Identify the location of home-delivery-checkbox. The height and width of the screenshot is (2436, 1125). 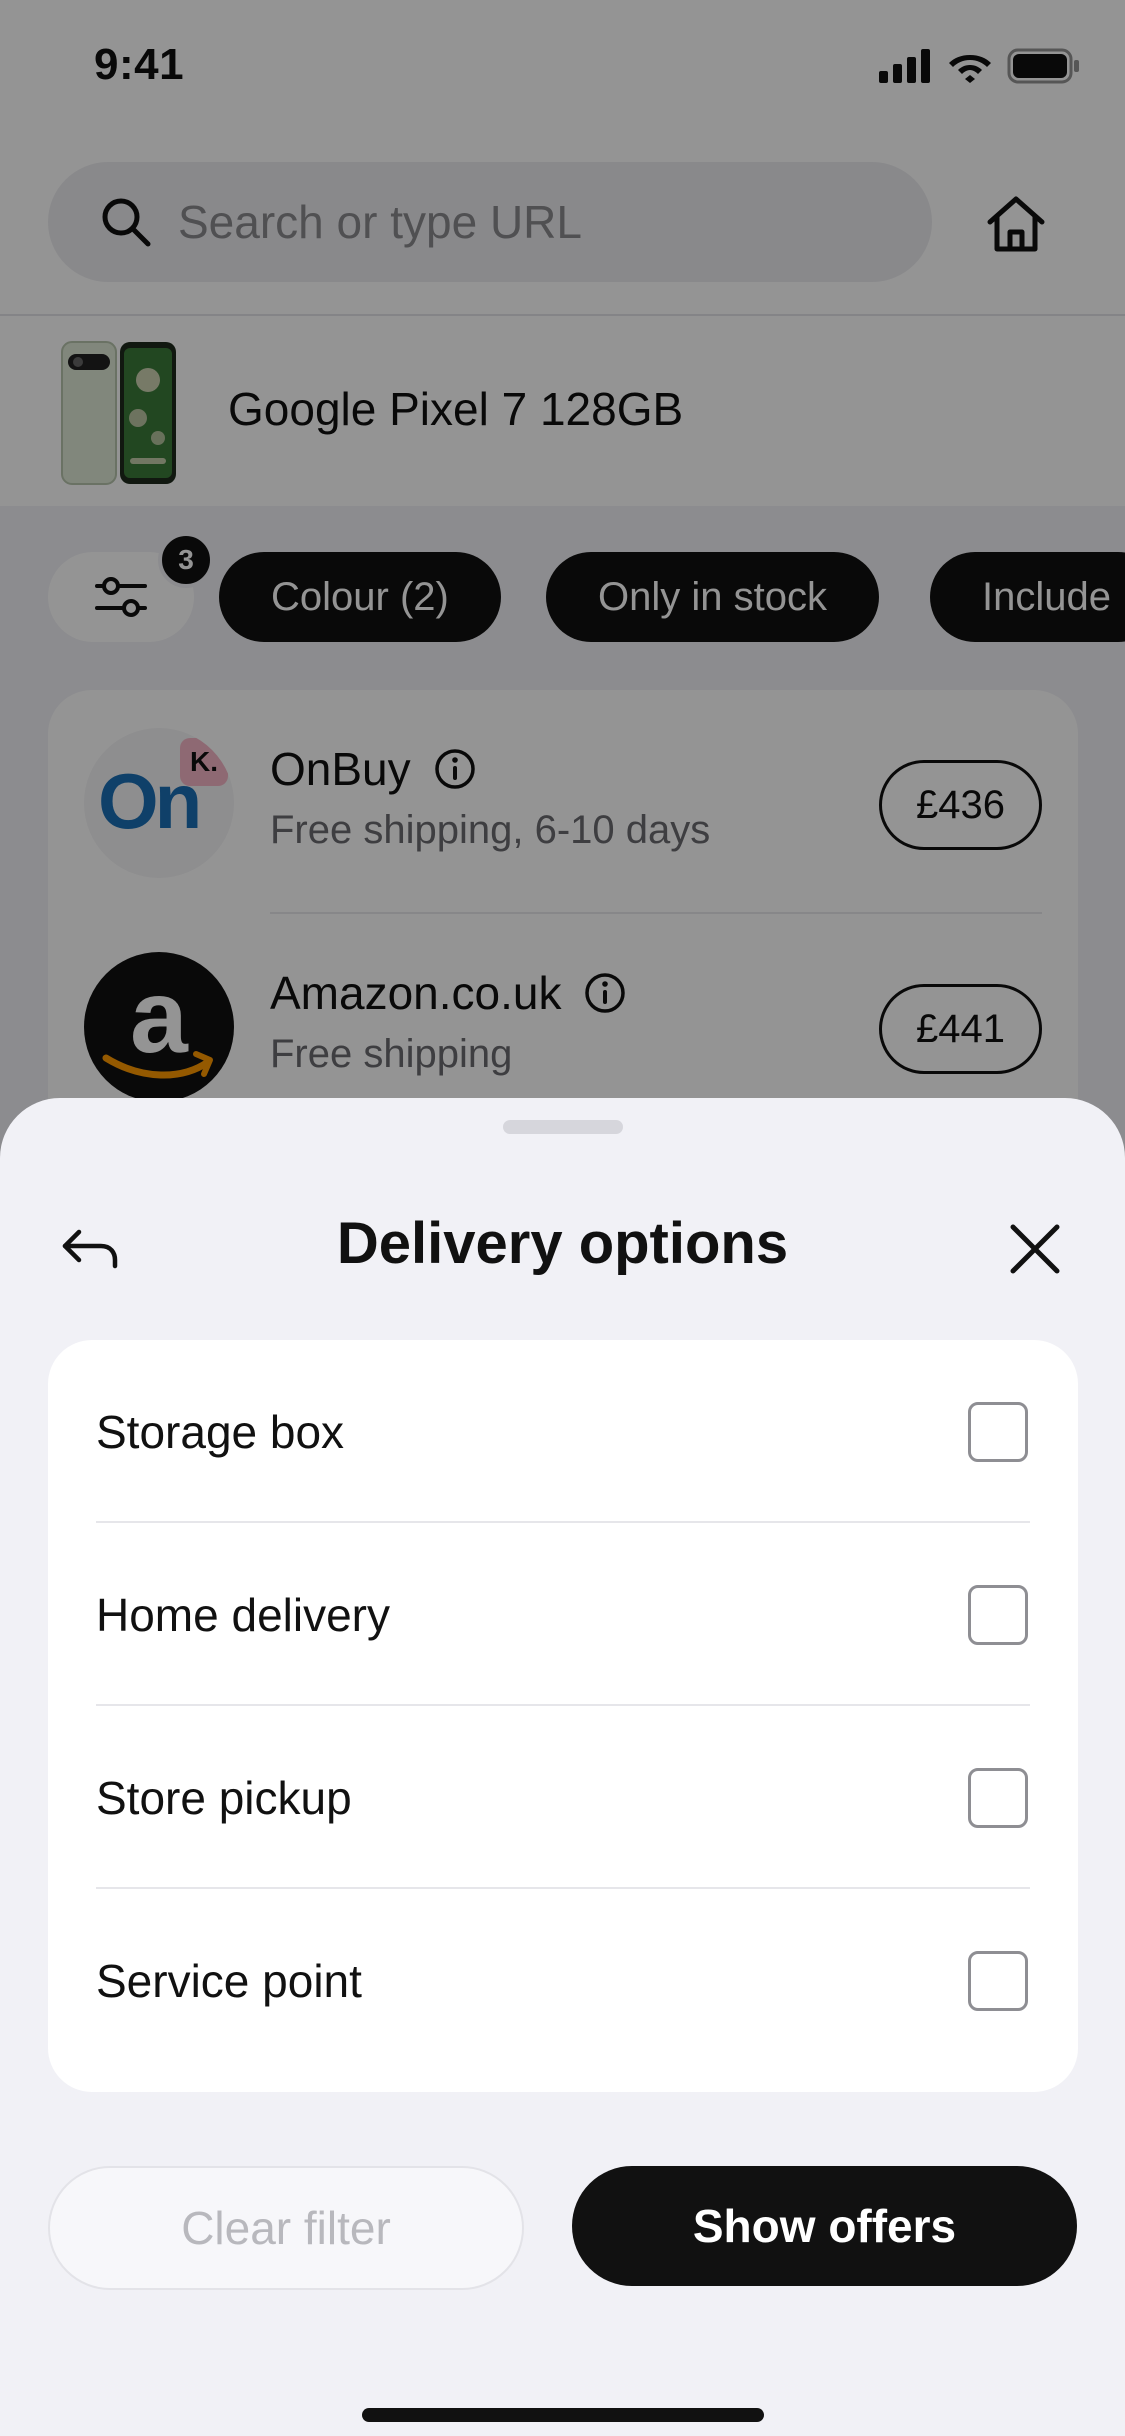
(998, 1615).